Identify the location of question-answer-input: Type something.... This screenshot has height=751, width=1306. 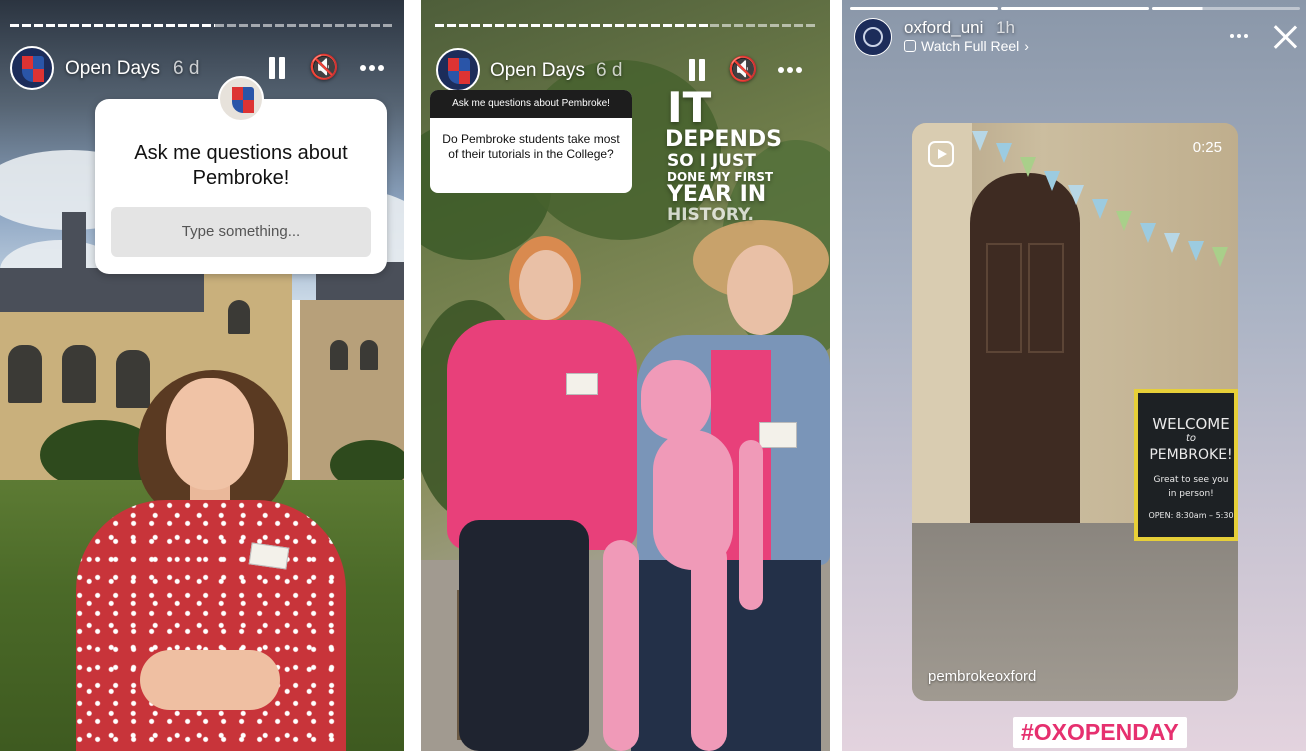
(241, 232).